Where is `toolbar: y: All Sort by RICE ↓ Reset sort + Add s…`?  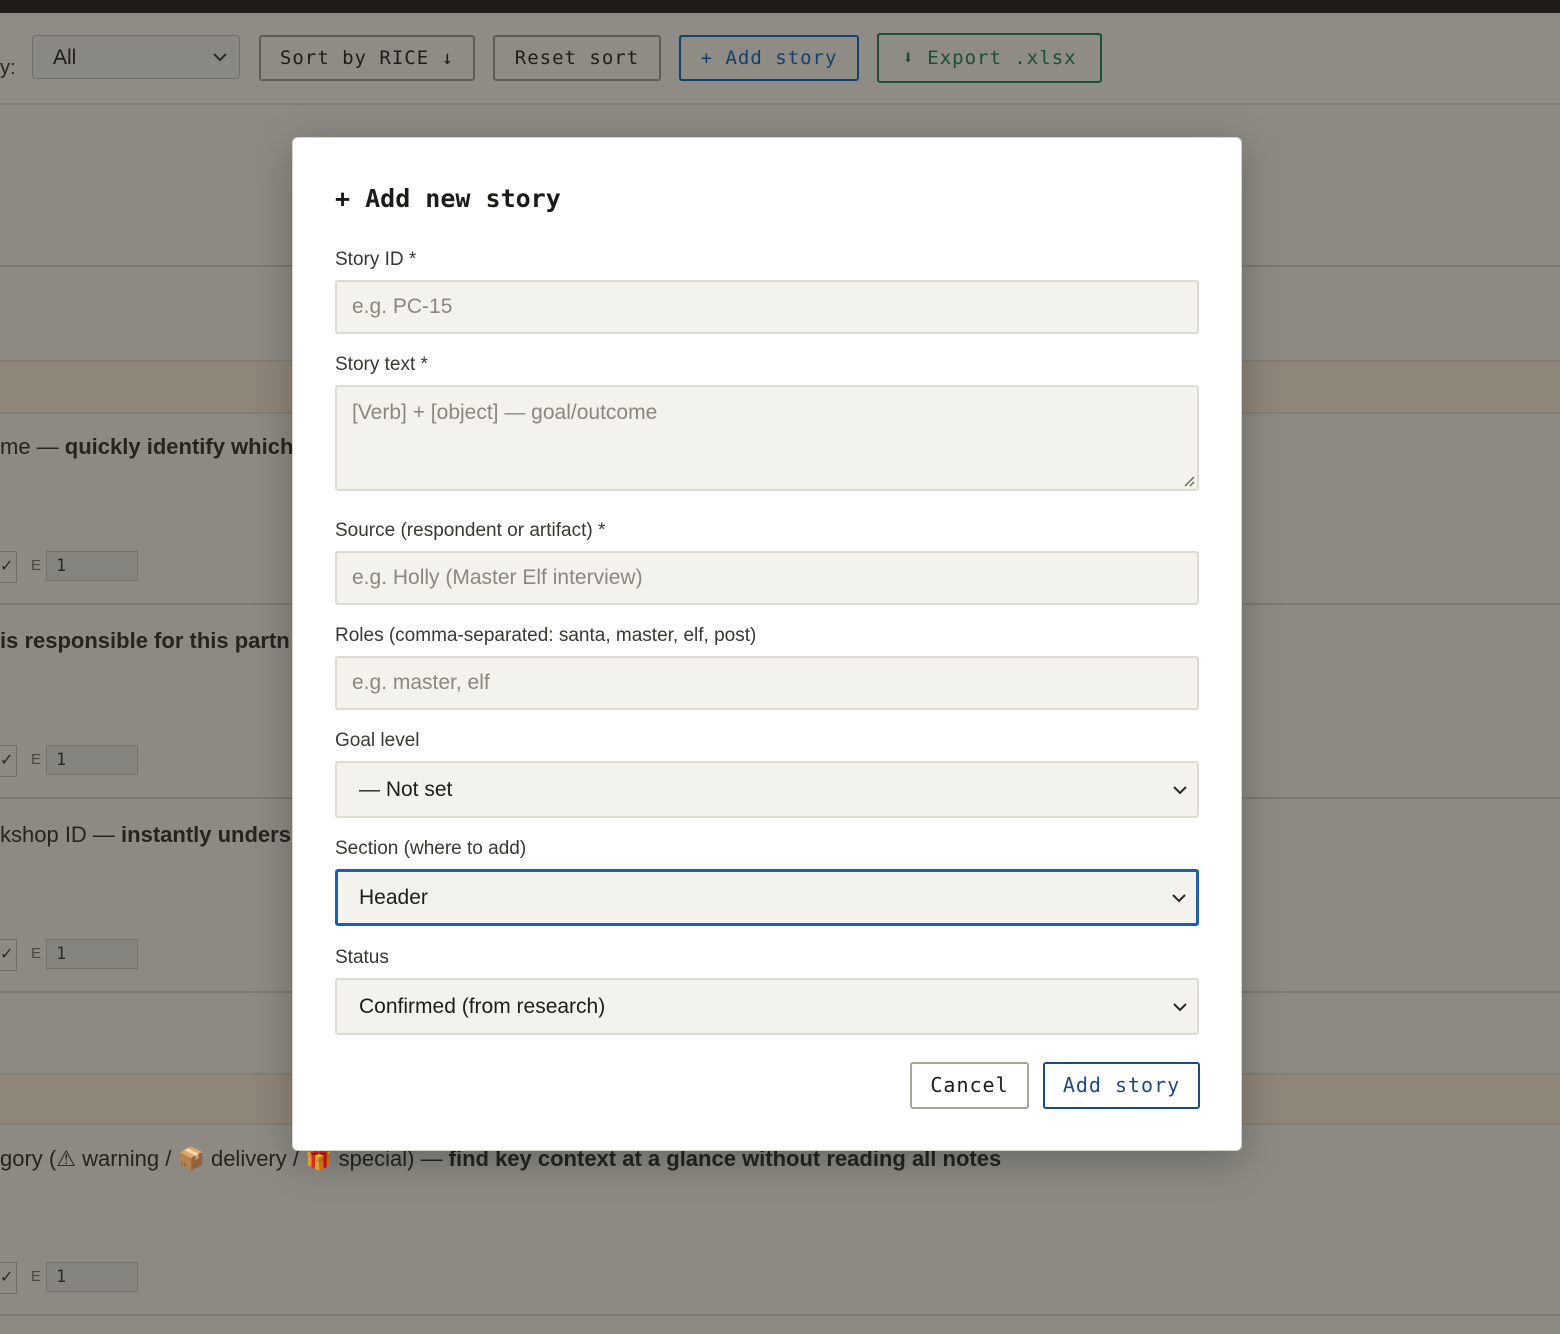
toolbar: y: All Sort by RICE ↓ Reset sort + Add s… is located at coordinates (780, 59).